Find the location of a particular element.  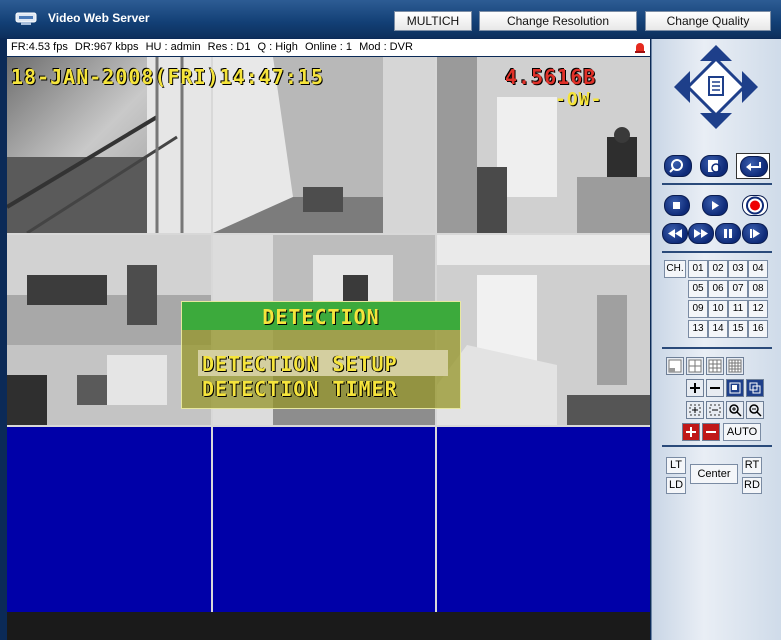

stop-icon is located at coordinates (676, 205).